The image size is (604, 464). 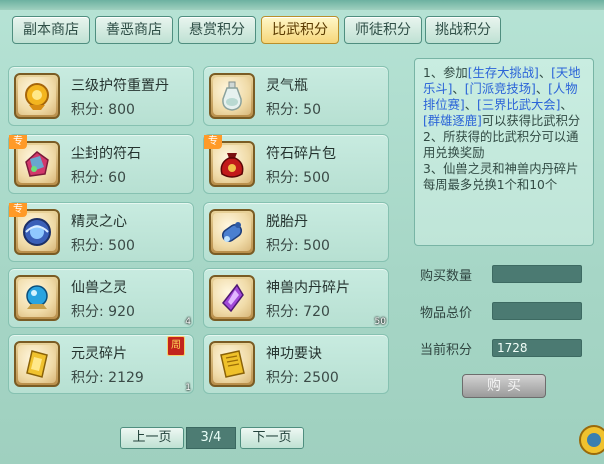 What do you see at coordinates (37, 298) in the screenshot?
I see `beast-spirit-orb-icon` at bounding box center [37, 298].